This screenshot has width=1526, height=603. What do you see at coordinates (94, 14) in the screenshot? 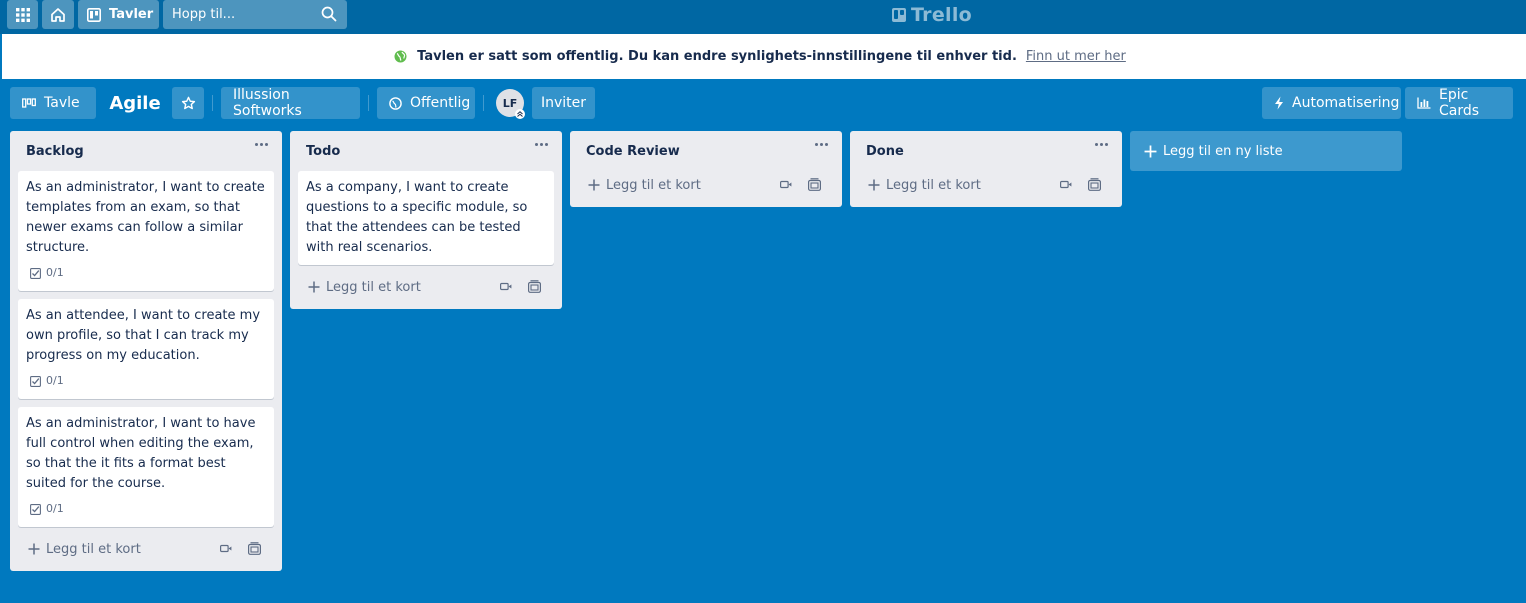
I see `board-icon` at bounding box center [94, 14].